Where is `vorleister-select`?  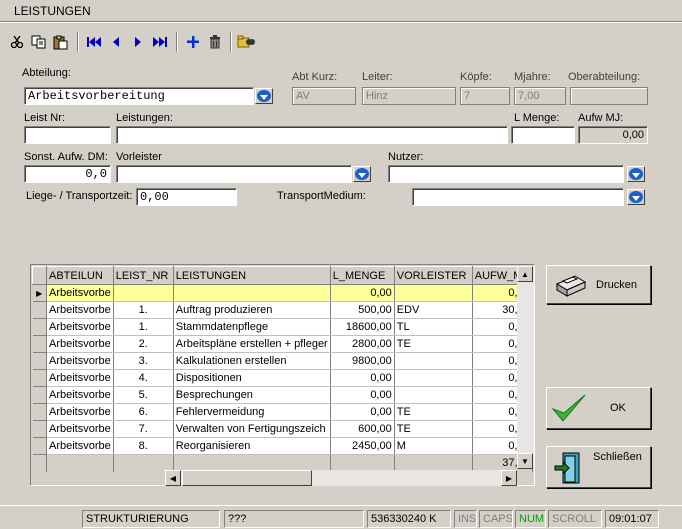
vorleister-select is located at coordinates (234, 174).